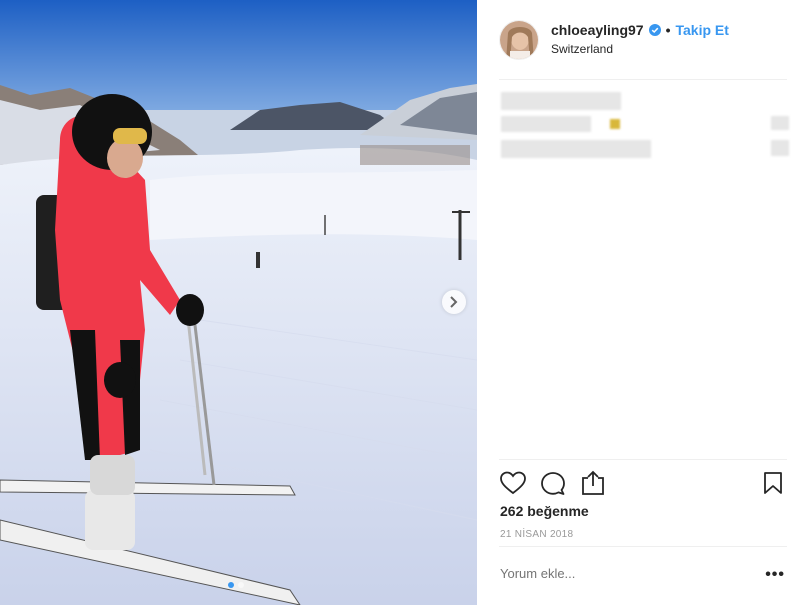  I want to click on post-header: chloeayling97 • Takip Et Switzerland, so click(643, 50).